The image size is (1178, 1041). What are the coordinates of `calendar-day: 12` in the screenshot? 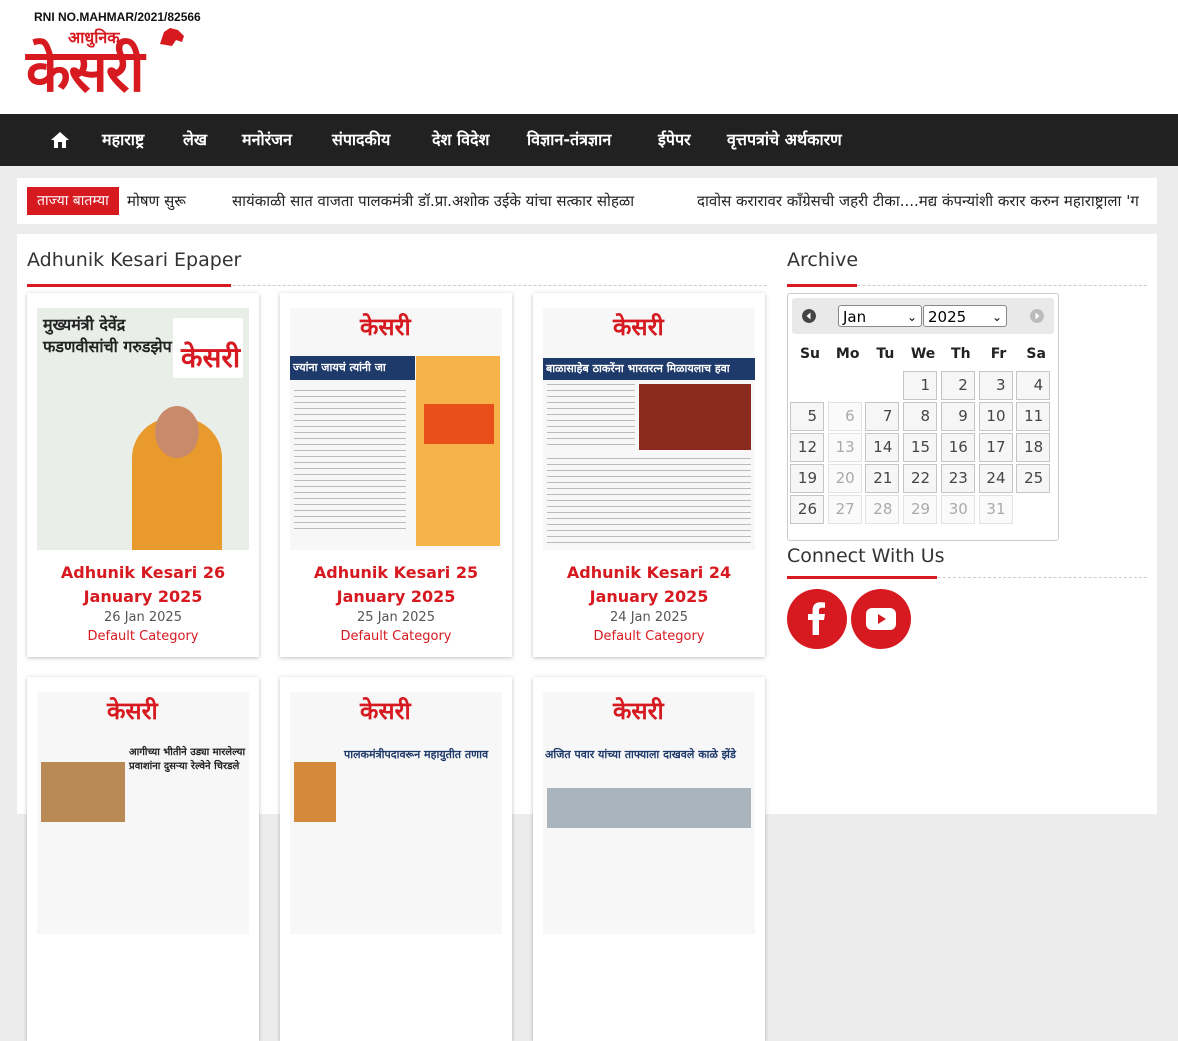 It's located at (807, 447).